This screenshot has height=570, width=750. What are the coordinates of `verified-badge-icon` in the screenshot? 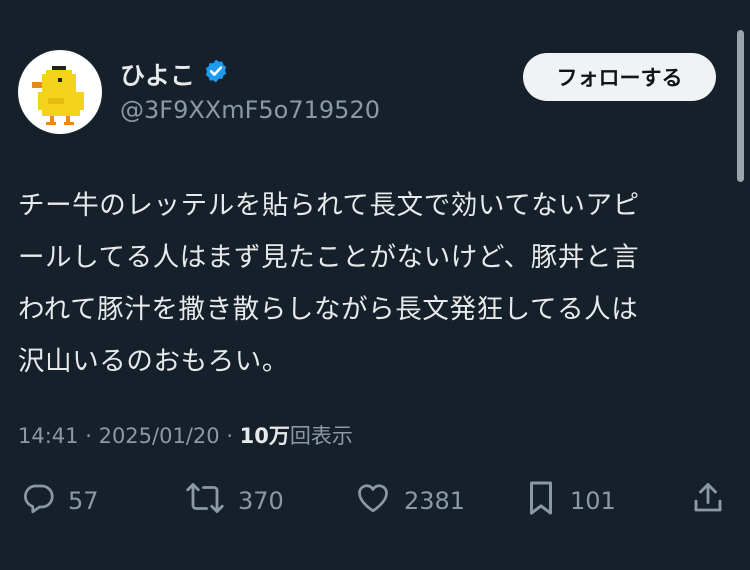 It's located at (216, 74).